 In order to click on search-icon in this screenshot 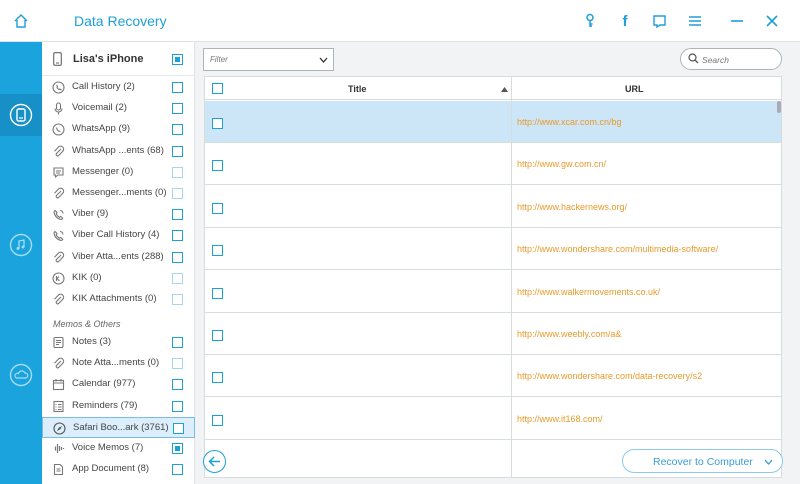, I will do `click(693, 58)`.